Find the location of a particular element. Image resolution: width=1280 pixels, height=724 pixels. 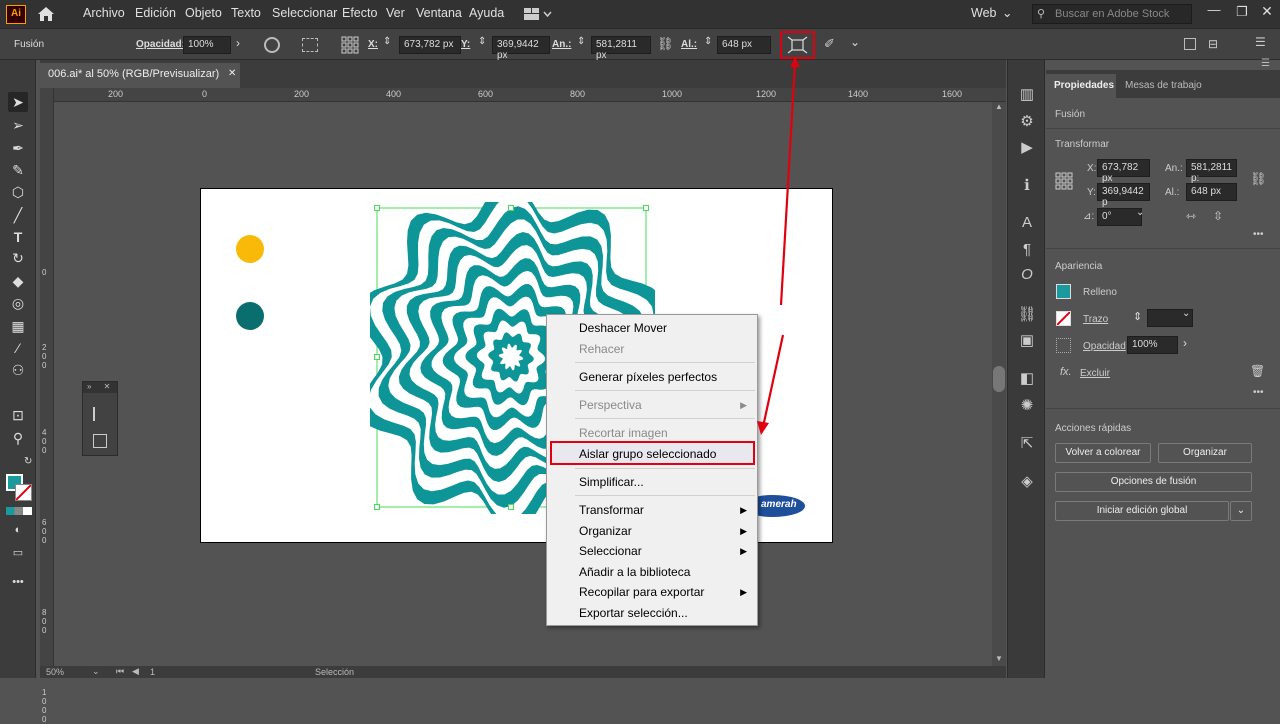

arrange-documents-icon is located at coordinates (538, 14).